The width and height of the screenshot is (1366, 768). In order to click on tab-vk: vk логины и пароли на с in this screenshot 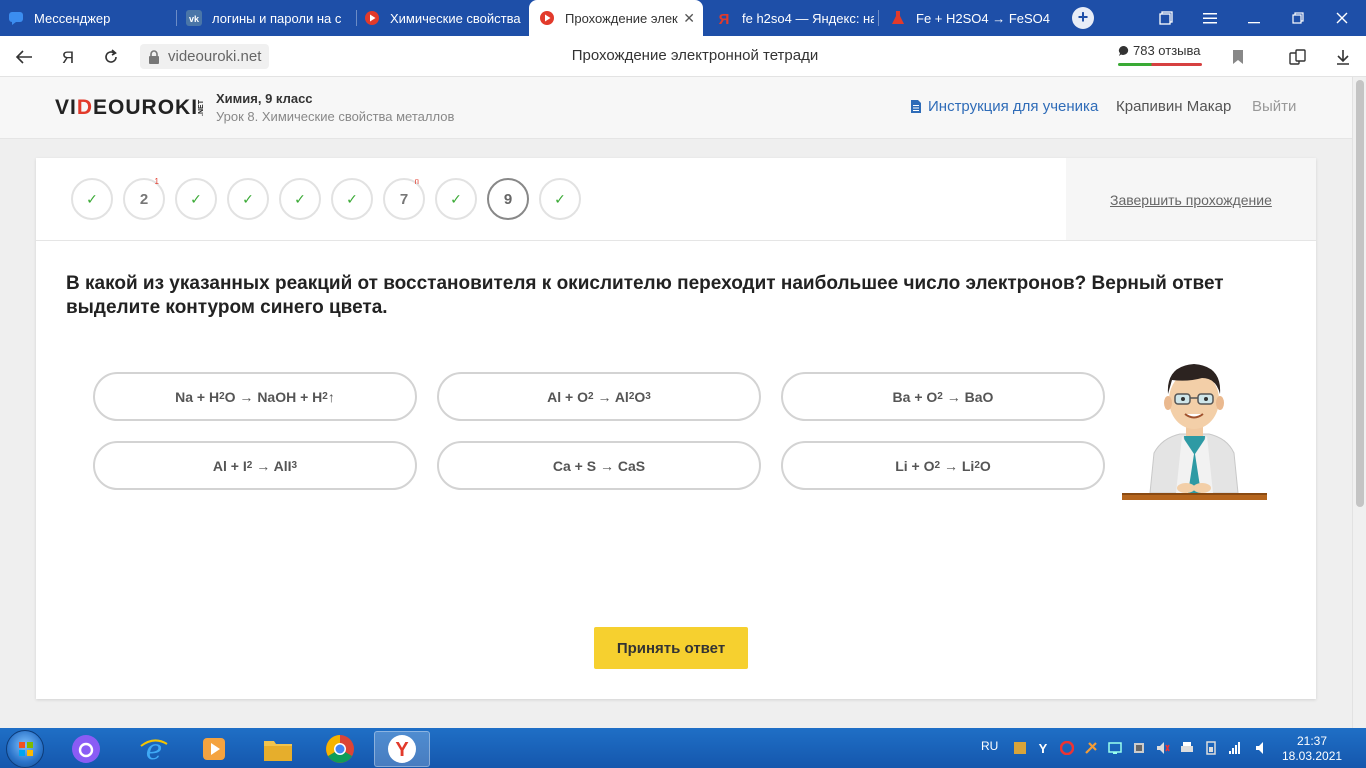, I will do `click(270, 18)`.